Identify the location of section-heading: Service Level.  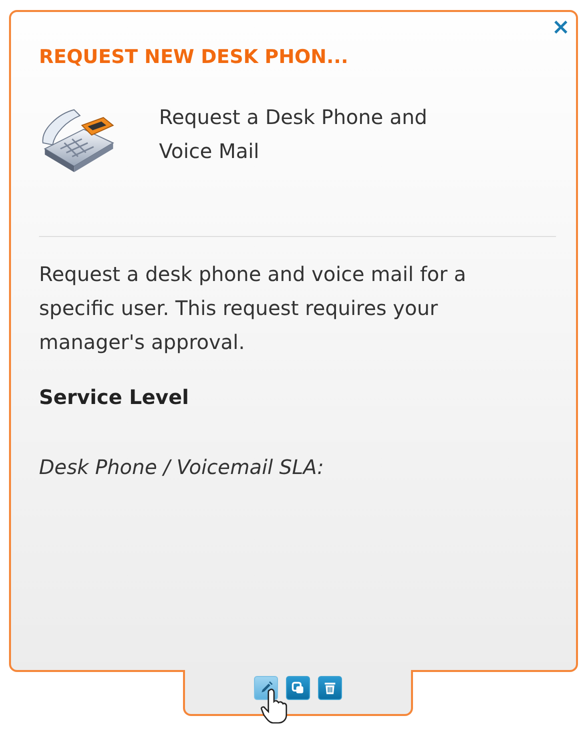
(114, 397).